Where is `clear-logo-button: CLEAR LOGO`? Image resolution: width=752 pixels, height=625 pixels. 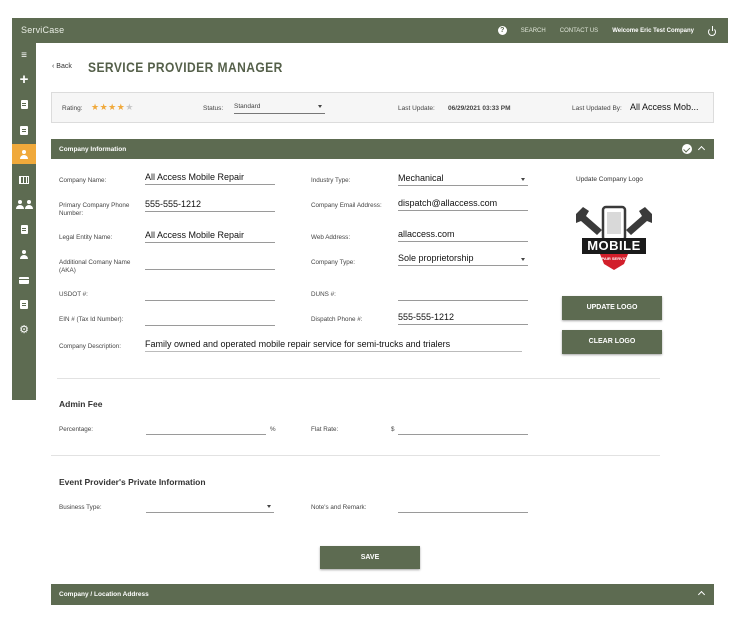
clear-logo-button: CLEAR LOGO is located at coordinates (612, 342).